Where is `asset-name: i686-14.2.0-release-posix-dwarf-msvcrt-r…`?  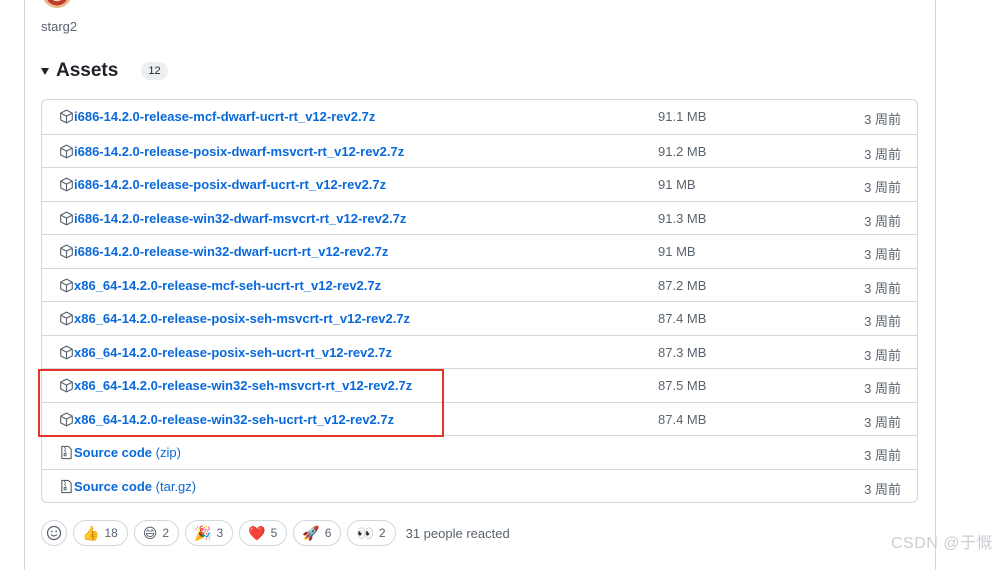
asset-name: i686-14.2.0-release-posix-dwarf-msvcrt-r… is located at coordinates (239, 151).